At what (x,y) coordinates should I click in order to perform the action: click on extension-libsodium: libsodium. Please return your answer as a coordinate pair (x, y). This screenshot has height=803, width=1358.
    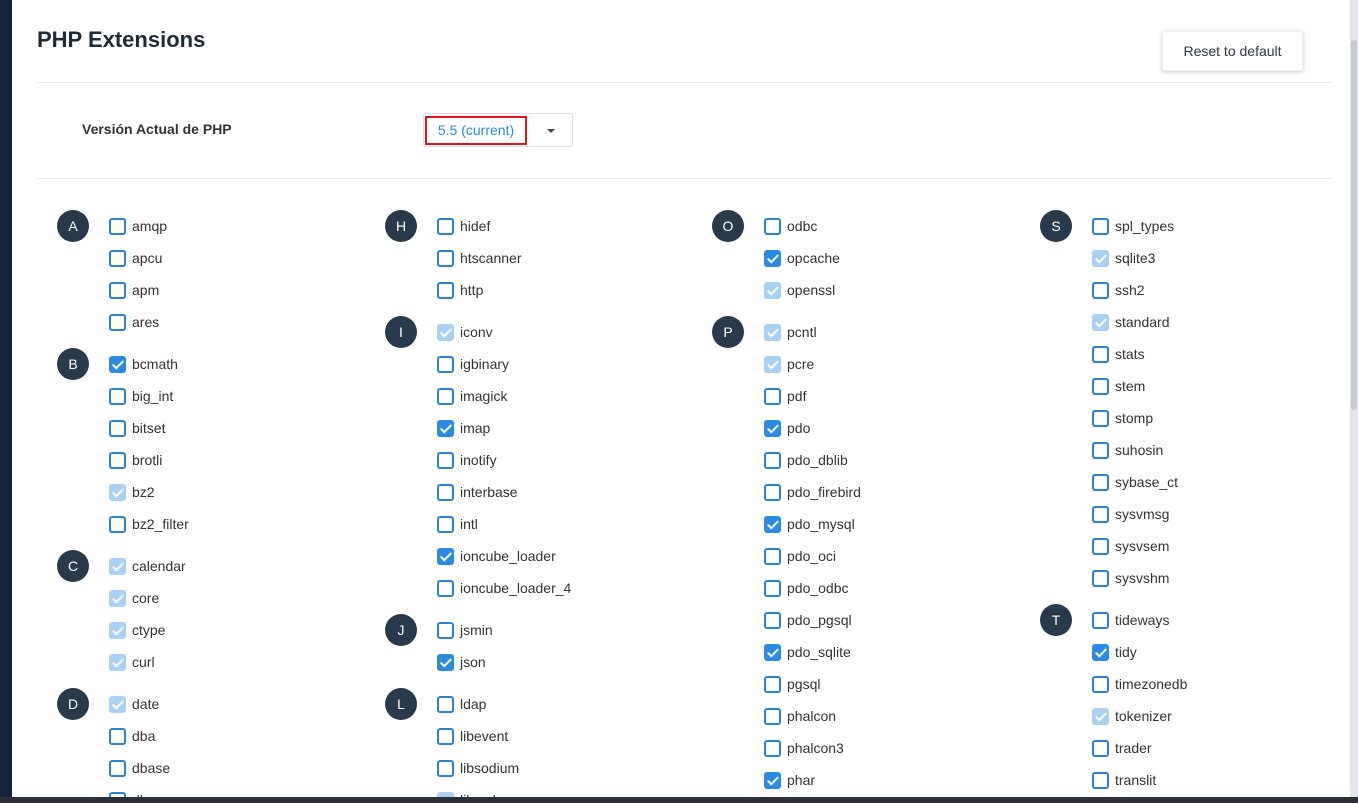
    Looking at the image, I should click on (478, 768).